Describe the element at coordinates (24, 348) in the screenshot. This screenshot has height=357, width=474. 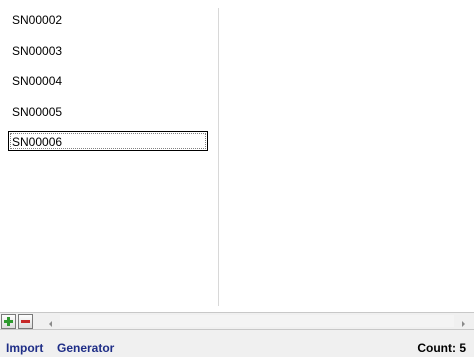
I see `import-link: Import` at that location.